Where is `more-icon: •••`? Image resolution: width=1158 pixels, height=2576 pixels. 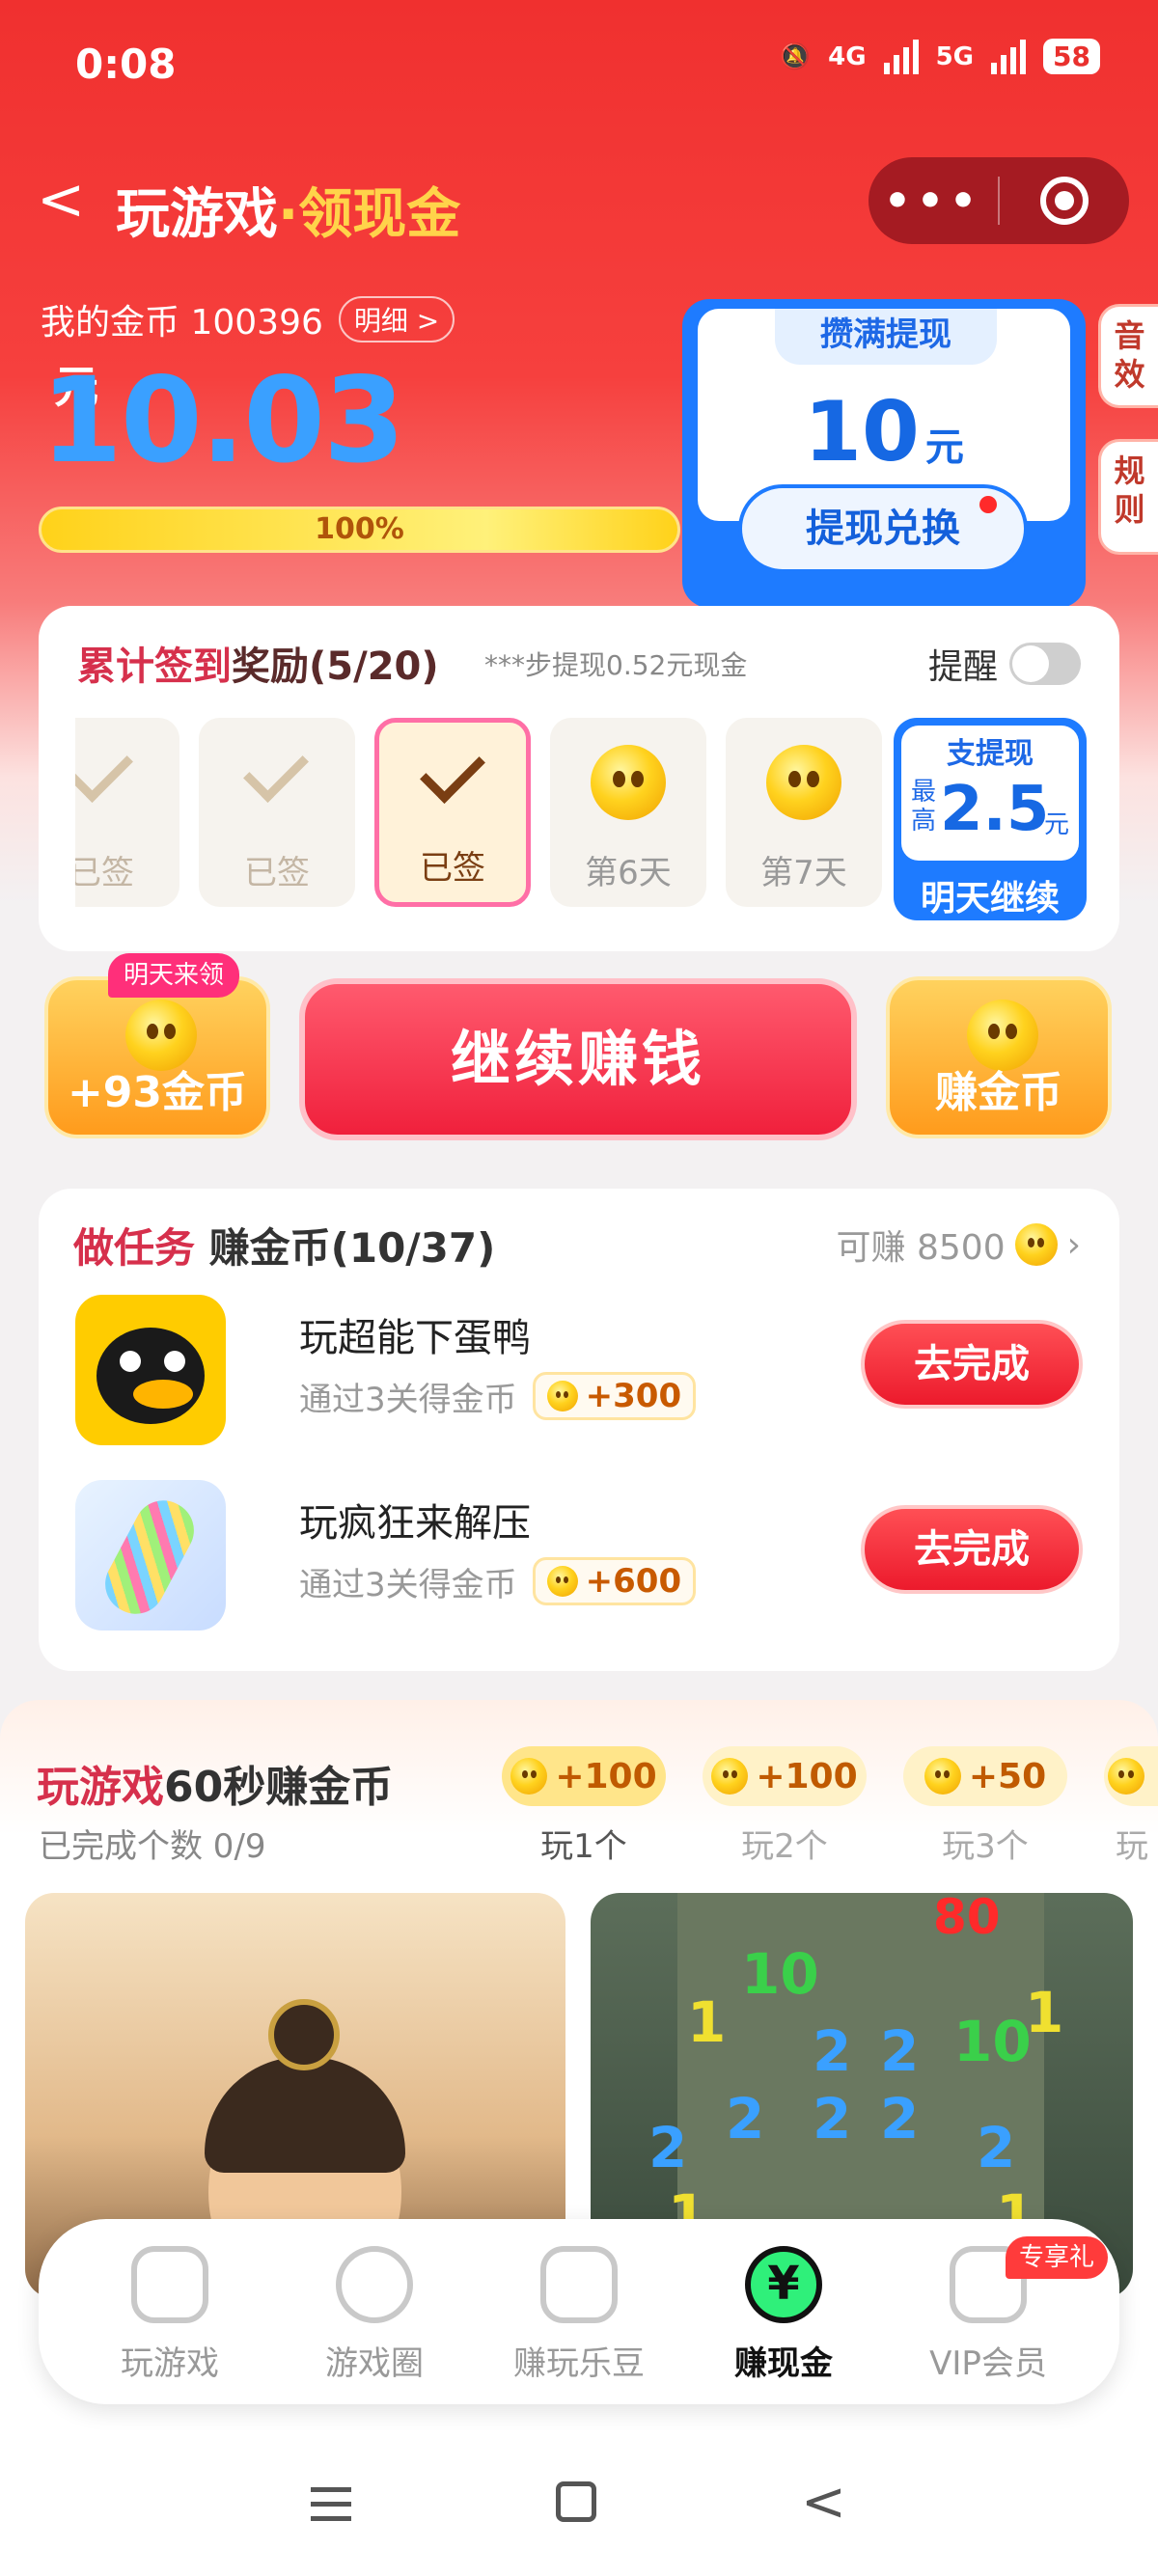 more-icon: ••• is located at coordinates (933, 202).